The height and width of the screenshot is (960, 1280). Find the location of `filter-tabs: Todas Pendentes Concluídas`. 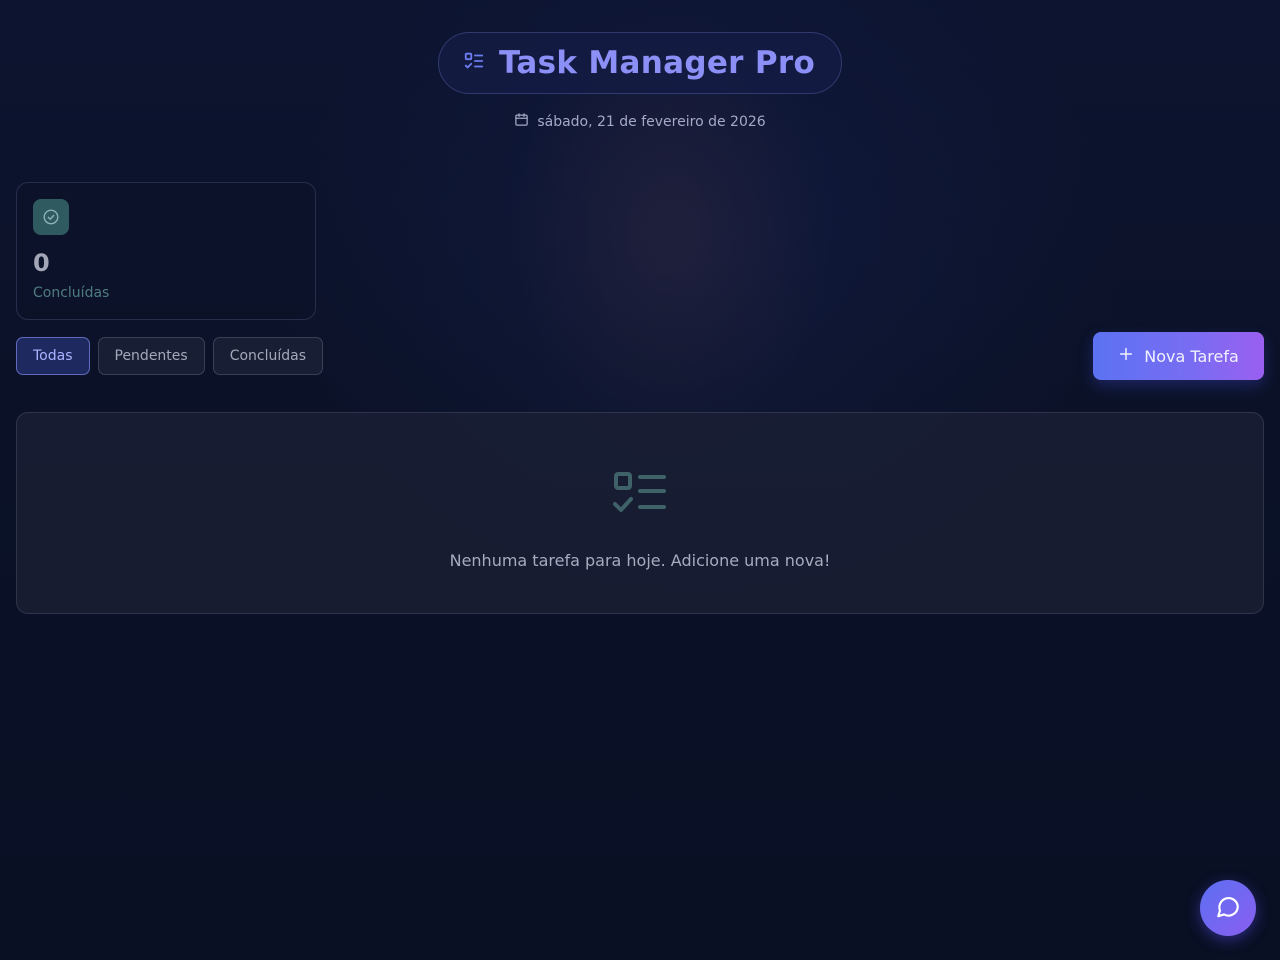

filter-tabs: Todas Pendentes Concluídas is located at coordinates (170, 356).